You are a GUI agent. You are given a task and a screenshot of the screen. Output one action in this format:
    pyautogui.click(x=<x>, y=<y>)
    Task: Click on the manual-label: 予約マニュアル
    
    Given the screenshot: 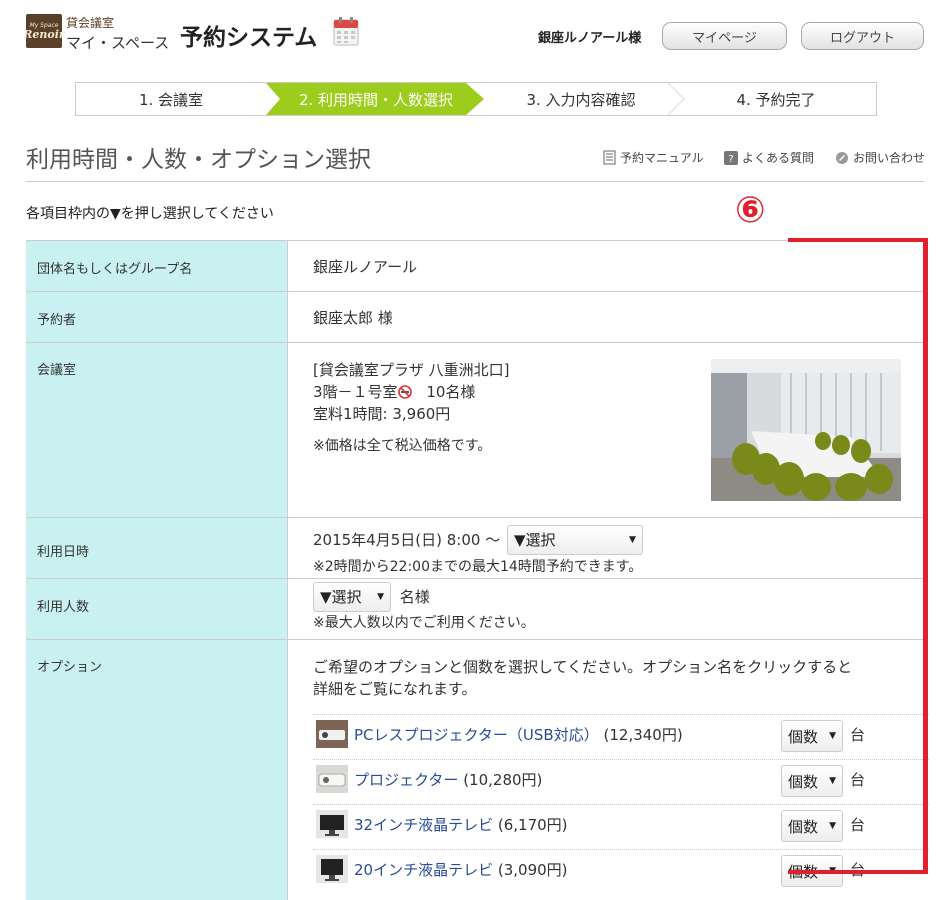 What is the action you would take?
    pyautogui.click(x=662, y=158)
    